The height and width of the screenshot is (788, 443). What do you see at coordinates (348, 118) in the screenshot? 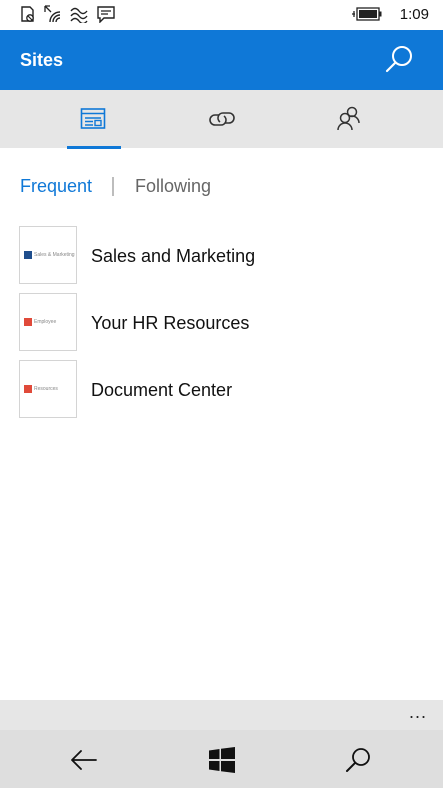
I see `people-icon` at bounding box center [348, 118].